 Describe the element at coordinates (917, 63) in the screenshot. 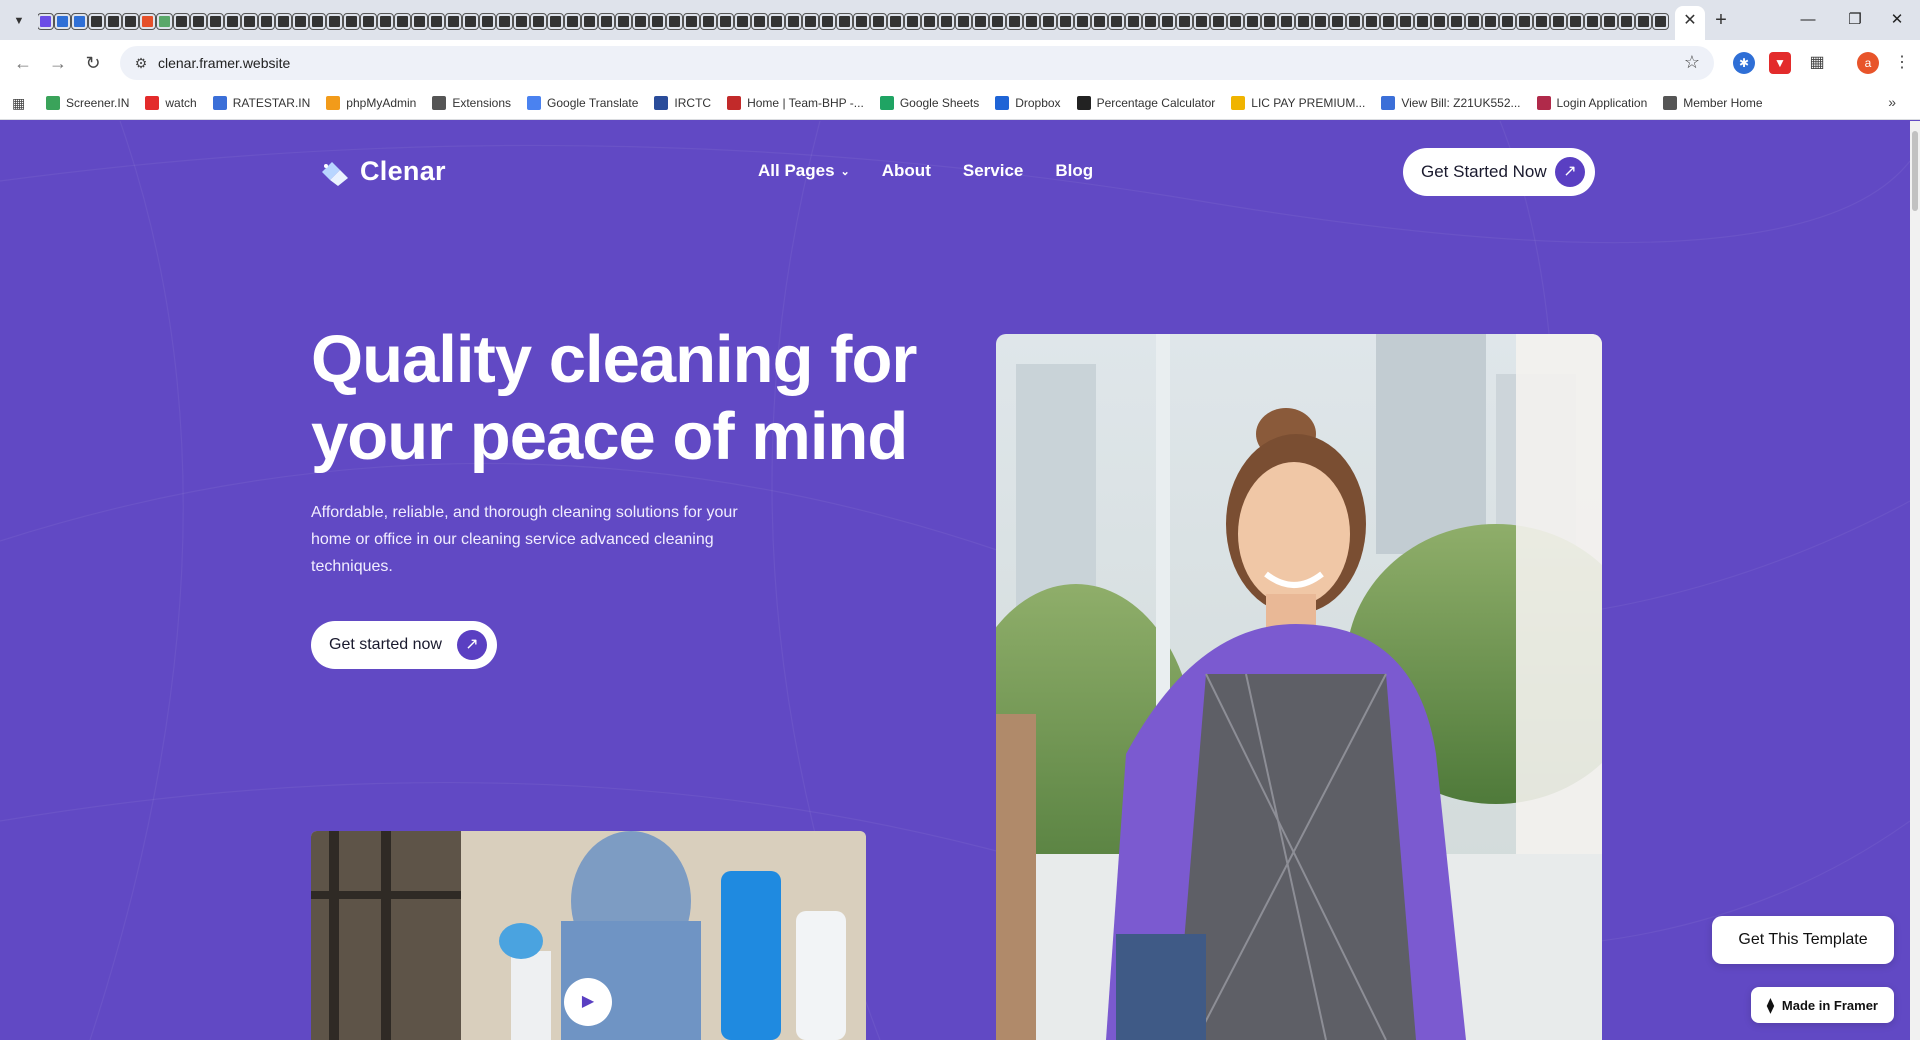

I see `address-bar: ⚙ clenar.framer.website ☆` at that location.